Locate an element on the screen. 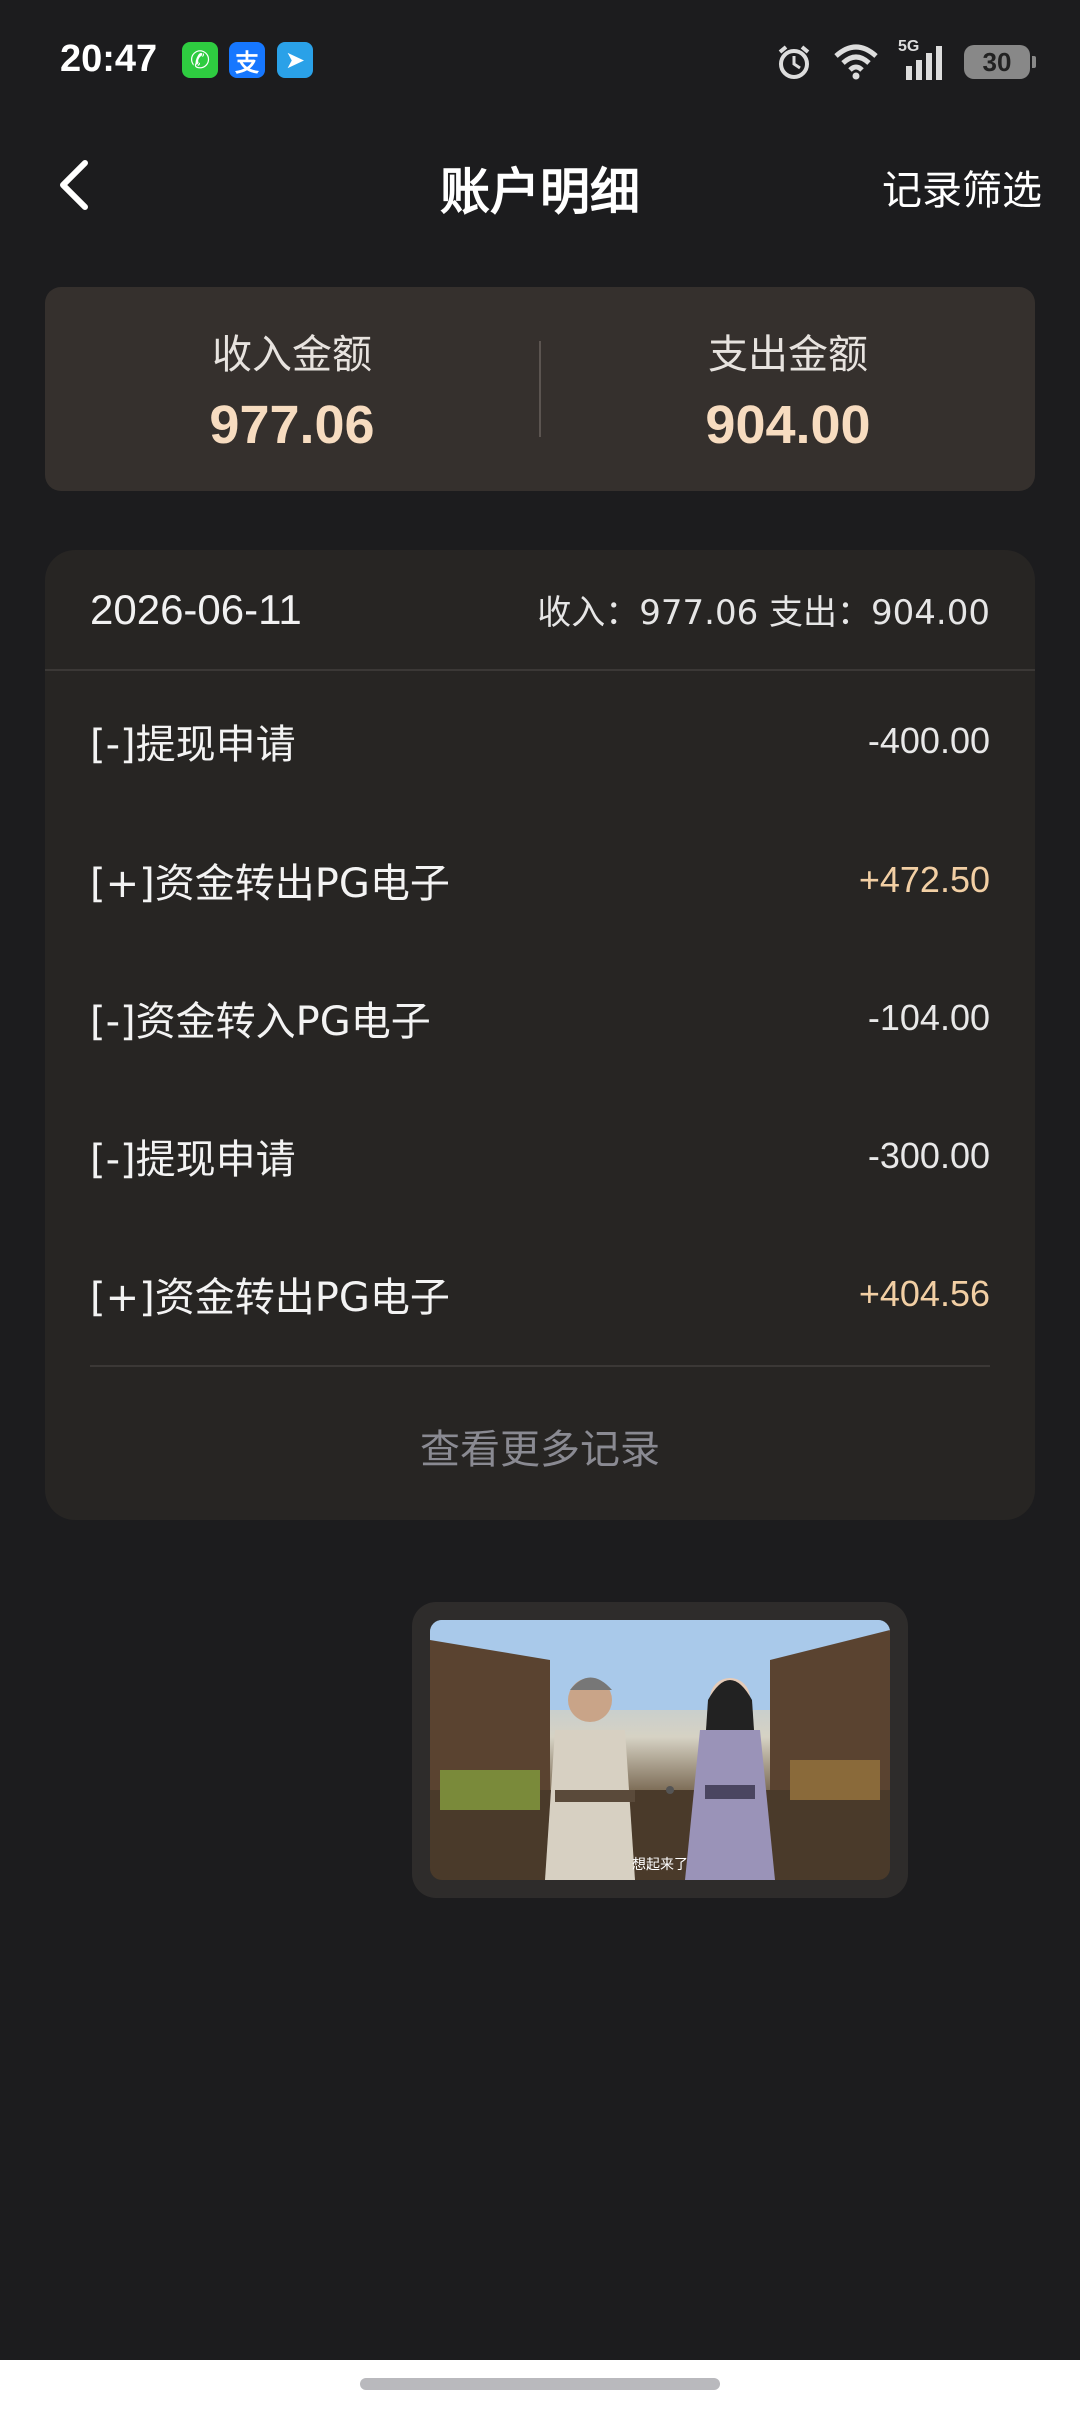 The image size is (1080, 2412). video-scene-illustration is located at coordinates (660, 1750).